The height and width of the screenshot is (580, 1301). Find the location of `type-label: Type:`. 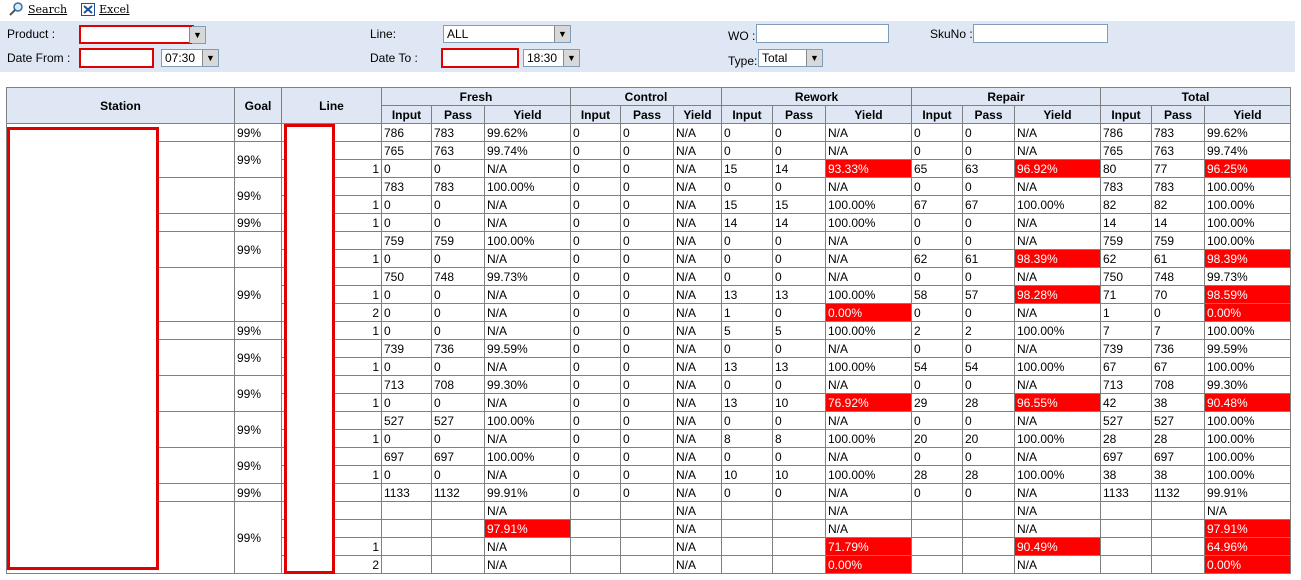

type-label: Type: is located at coordinates (743, 61).